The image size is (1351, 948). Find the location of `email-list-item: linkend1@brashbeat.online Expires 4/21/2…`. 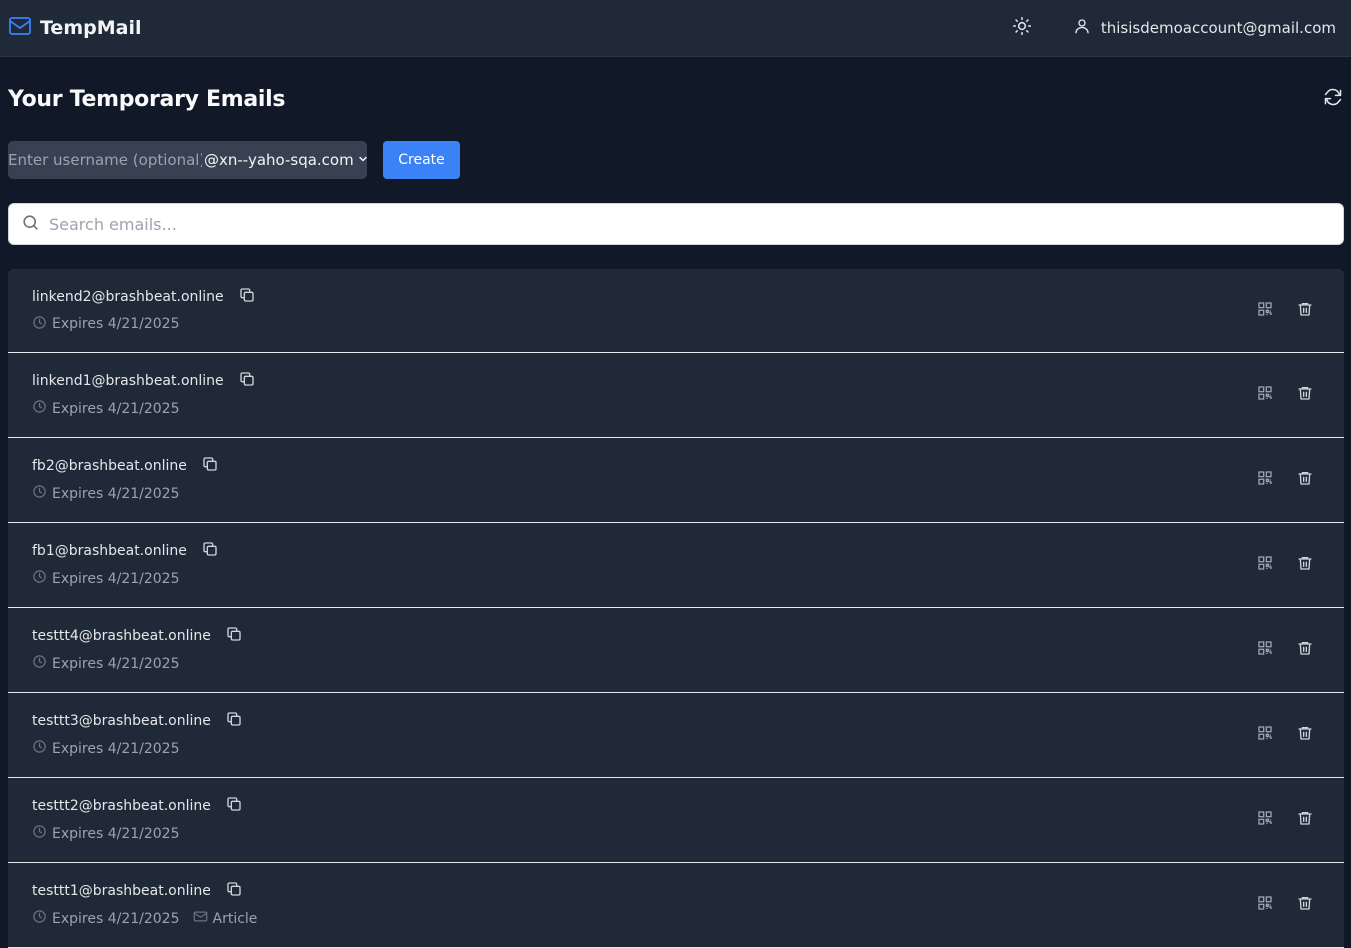

email-list-item: linkend1@brashbeat.online Expires 4/21/2… is located at coordinates (676, 395).